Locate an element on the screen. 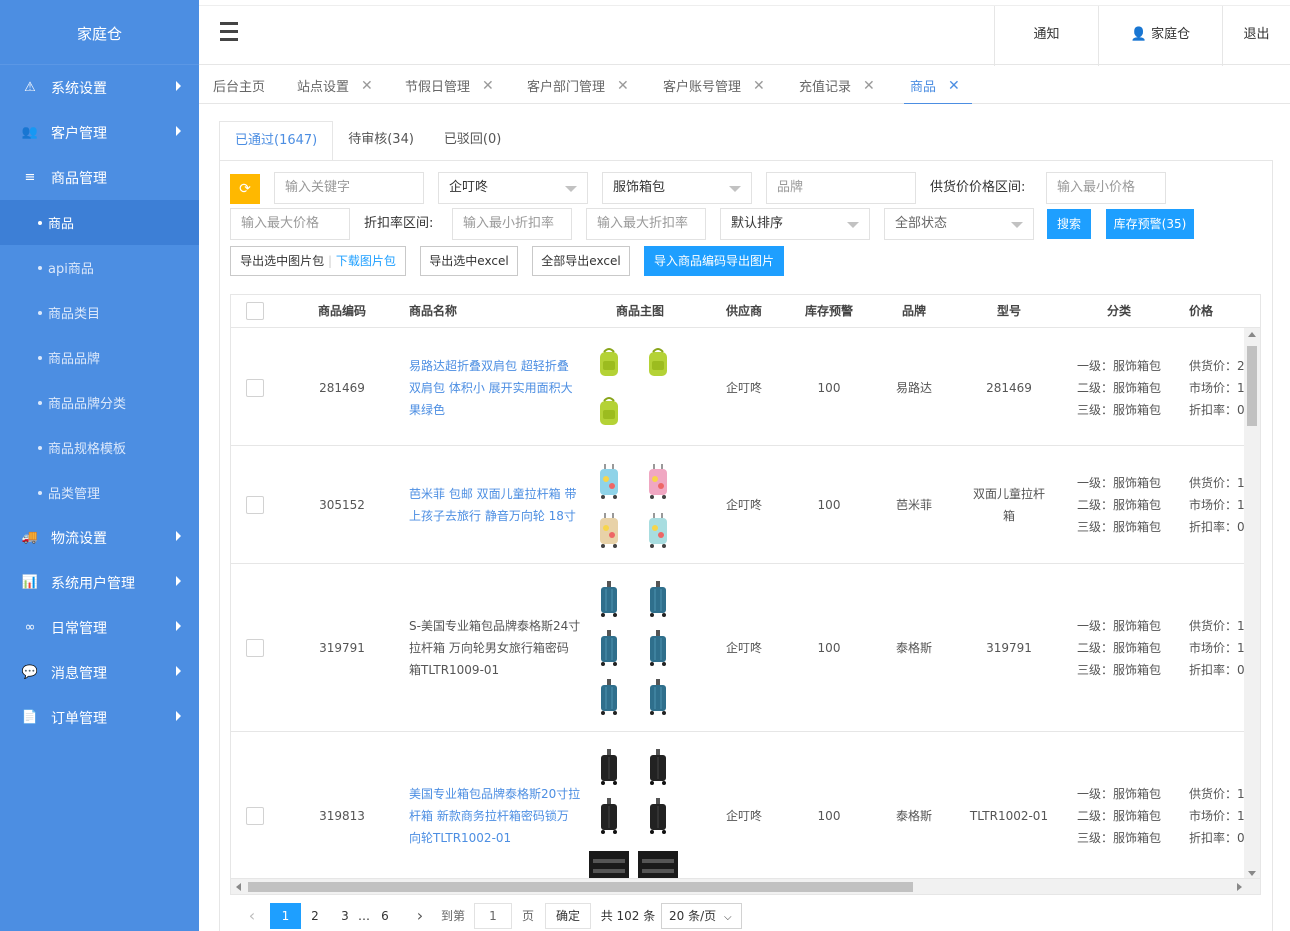 The height and width of the screenshot is (931, 1290). max-price-input: 输入最大价格 is located at coordinates (290, 224).